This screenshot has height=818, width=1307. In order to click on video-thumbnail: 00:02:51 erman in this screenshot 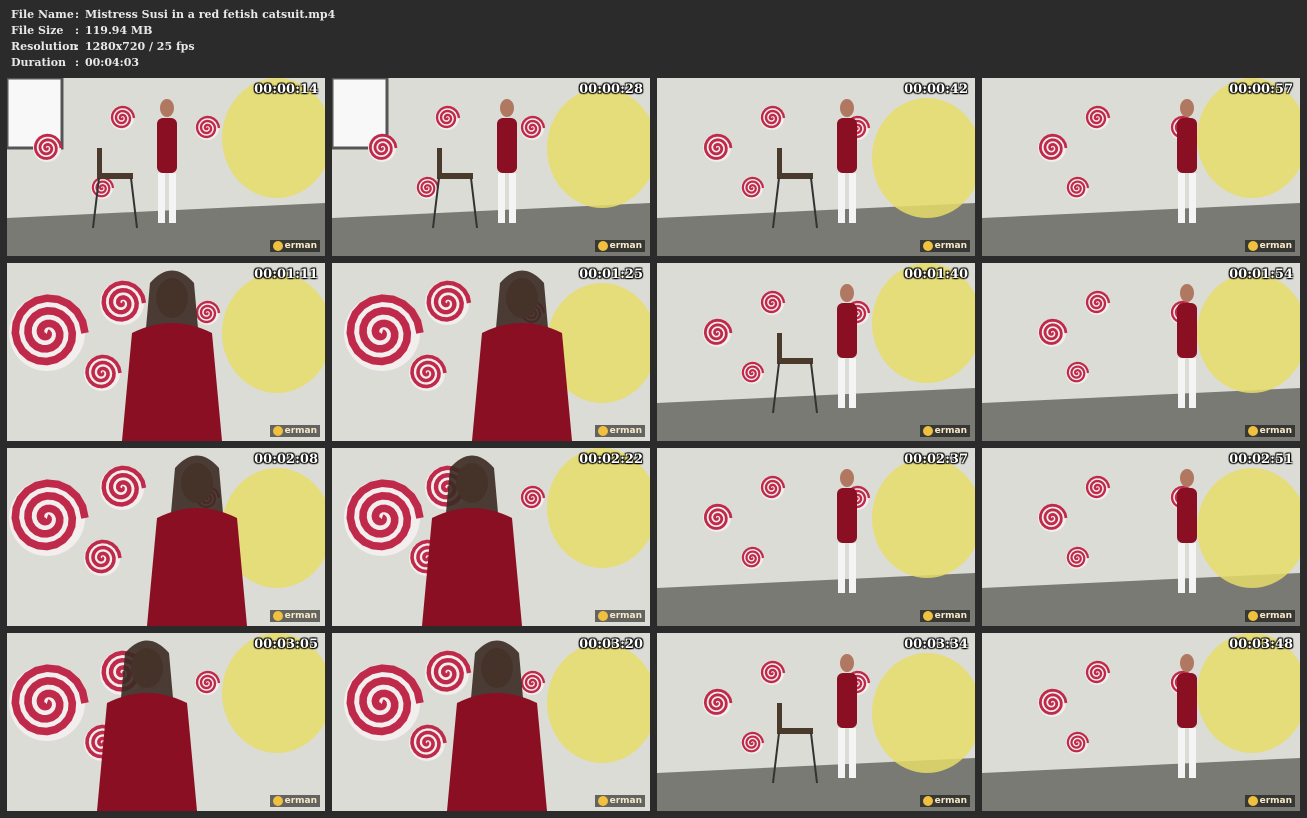, I will do `click(1141, 537)`.